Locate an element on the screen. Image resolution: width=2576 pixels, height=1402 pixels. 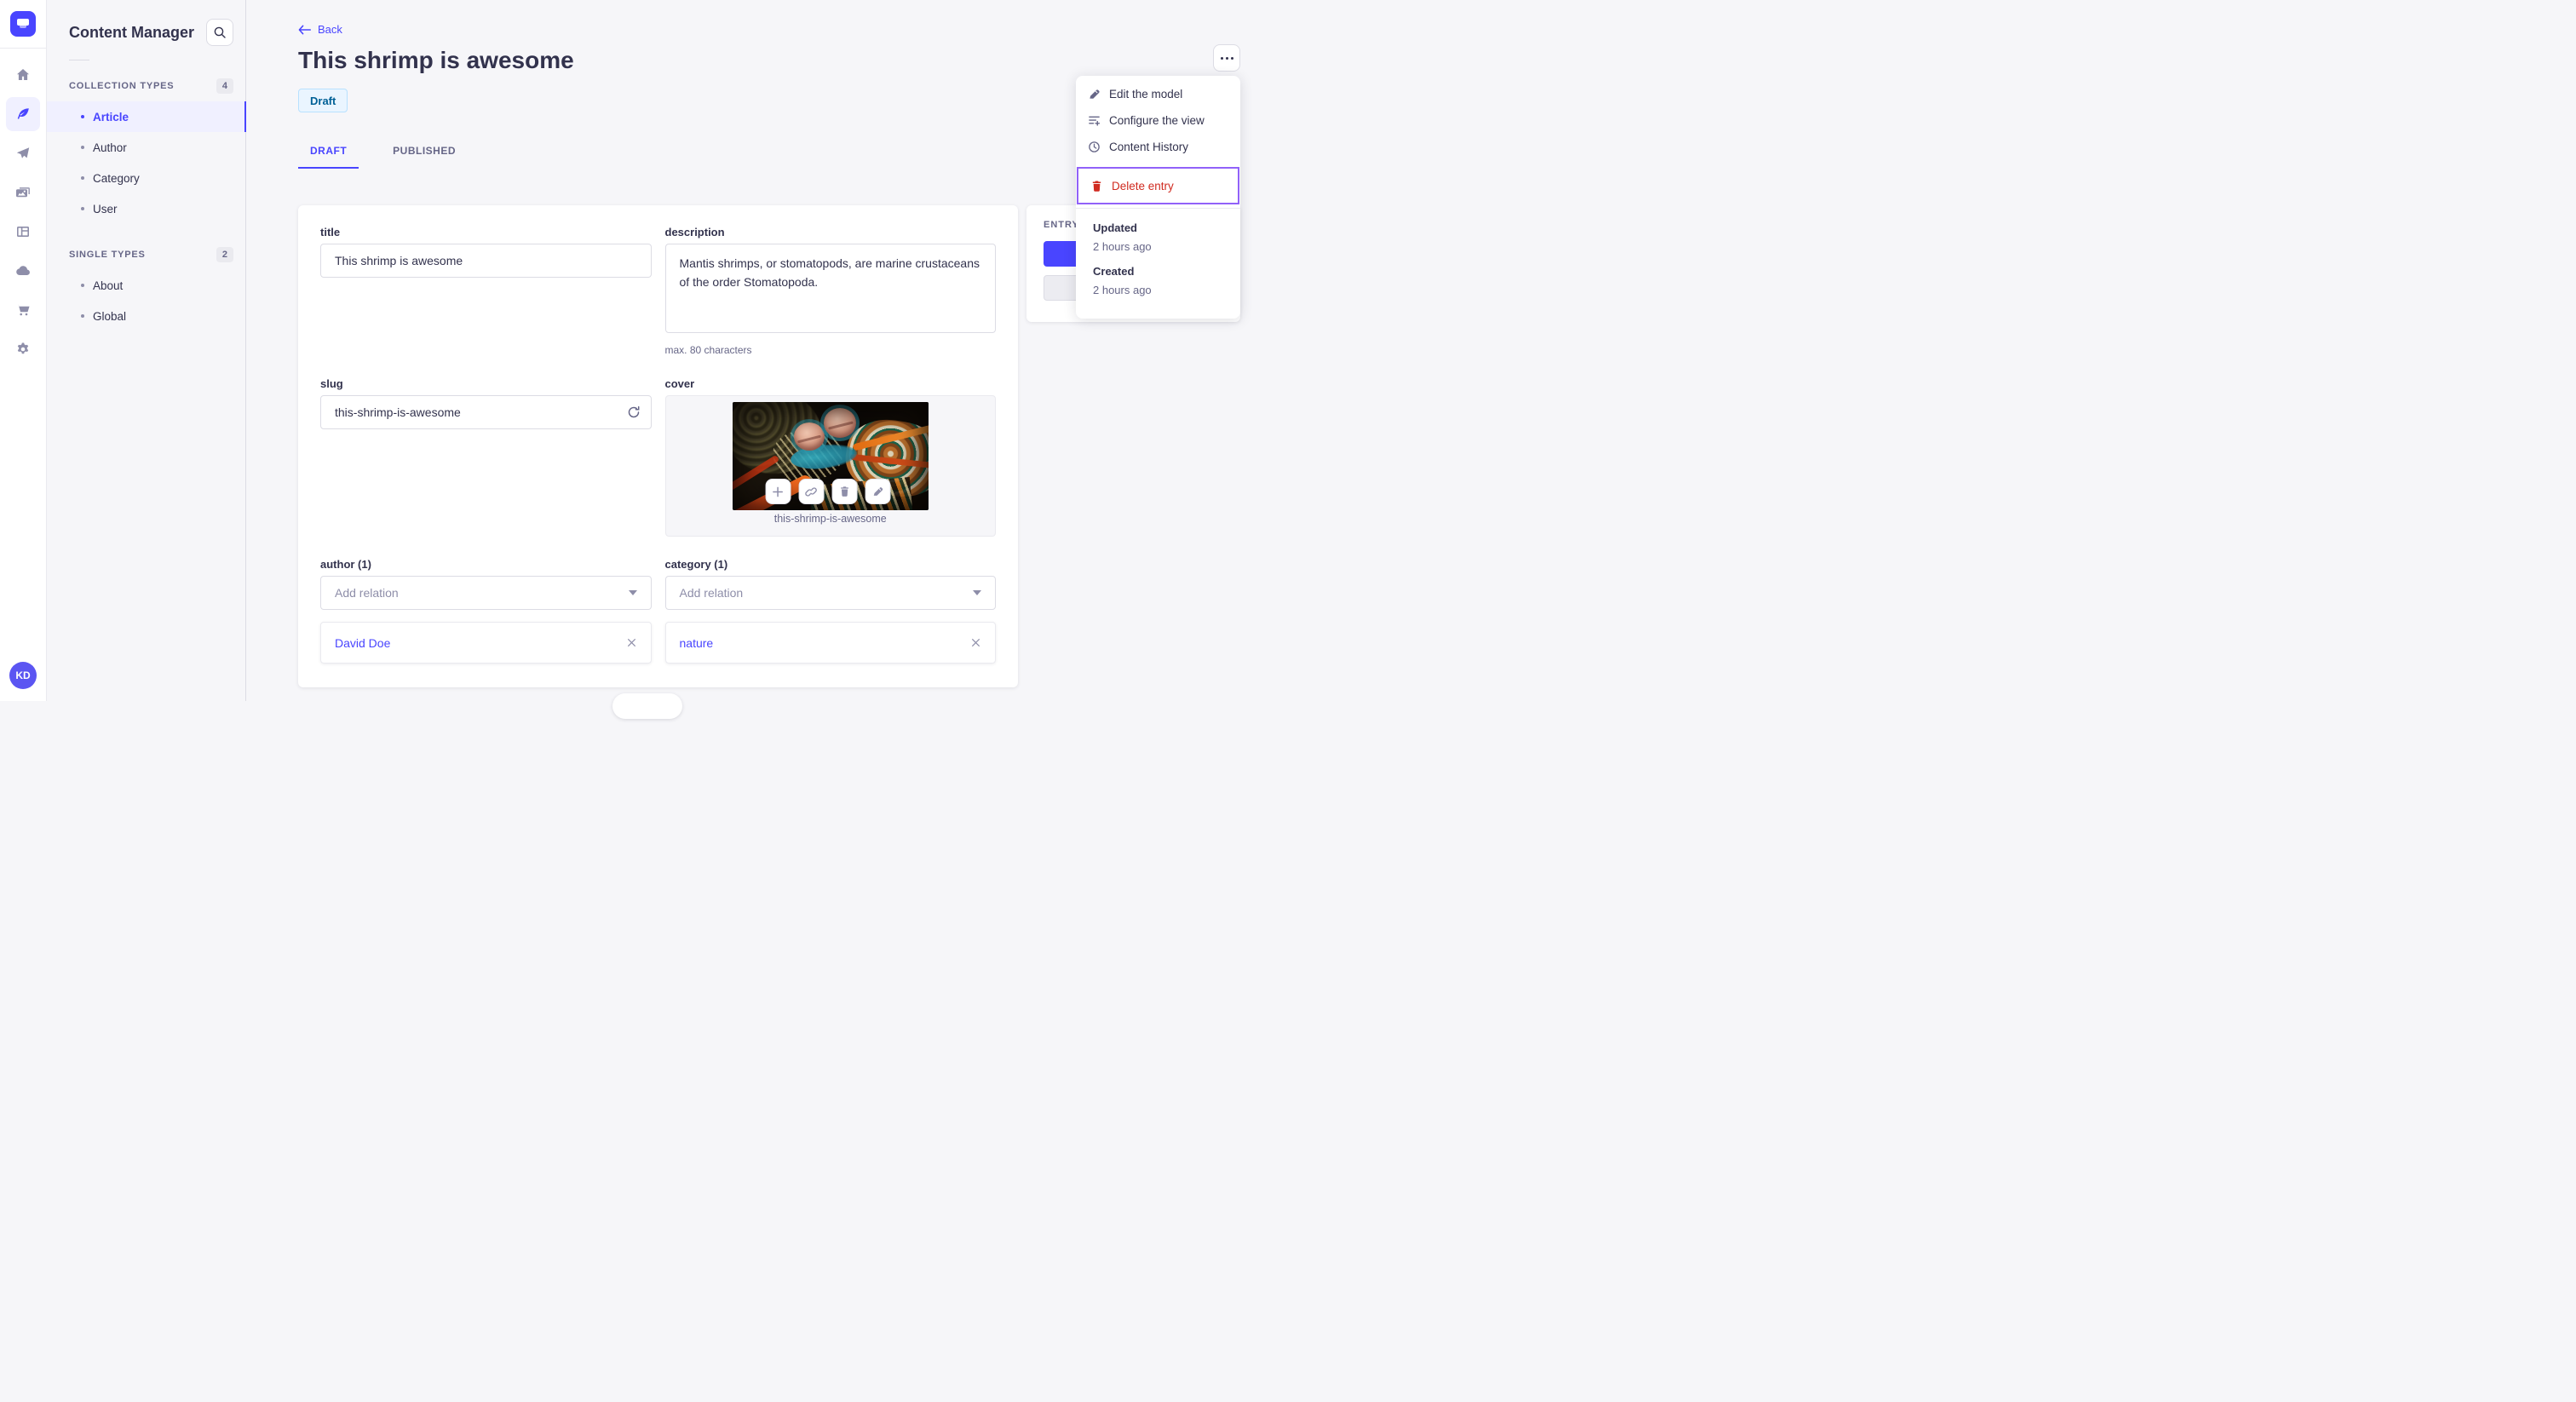
sidebar-item-label: Article is located at coordinates (111, 117).